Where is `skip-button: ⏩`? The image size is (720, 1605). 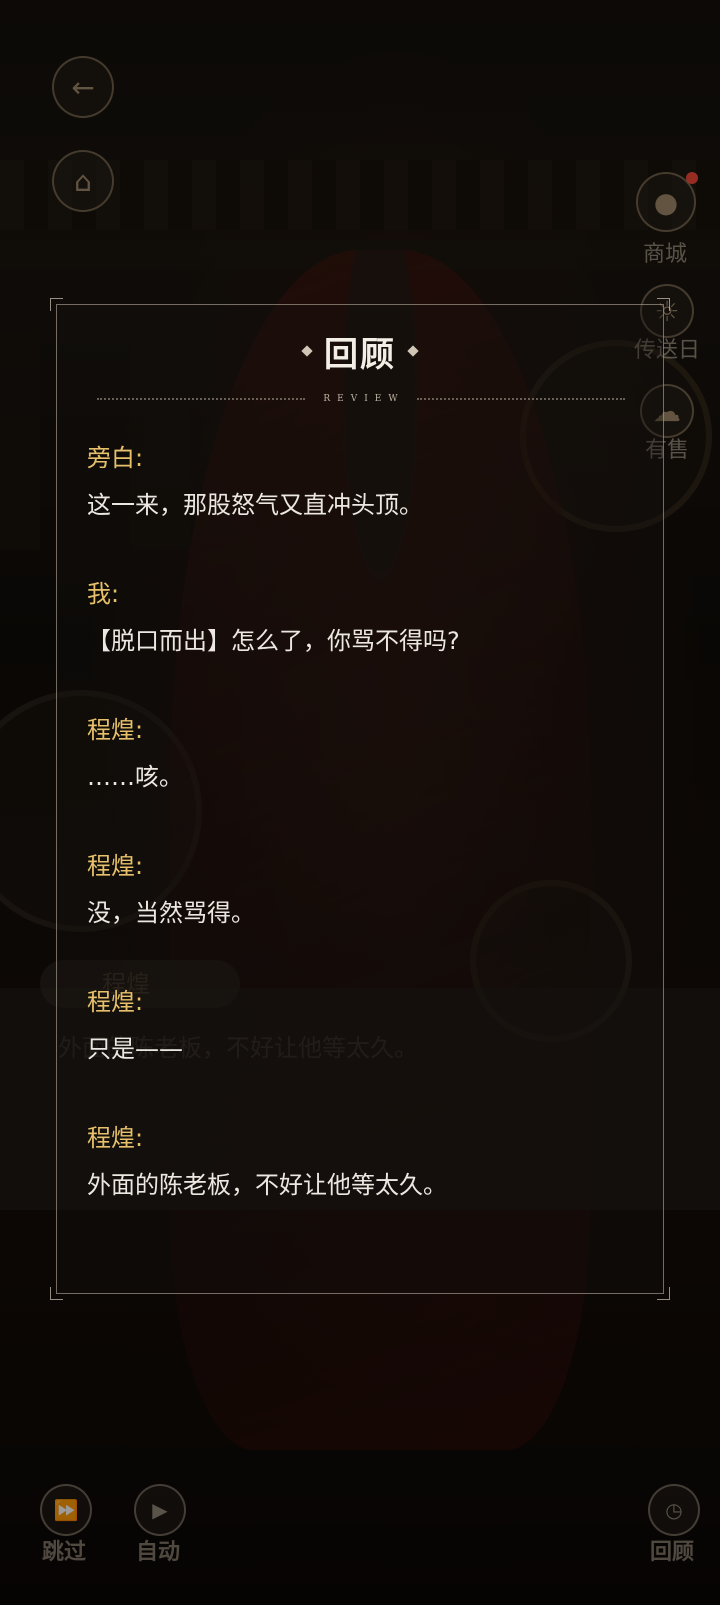 skip-button: ⏩ is located at coordinates (66, 1510).